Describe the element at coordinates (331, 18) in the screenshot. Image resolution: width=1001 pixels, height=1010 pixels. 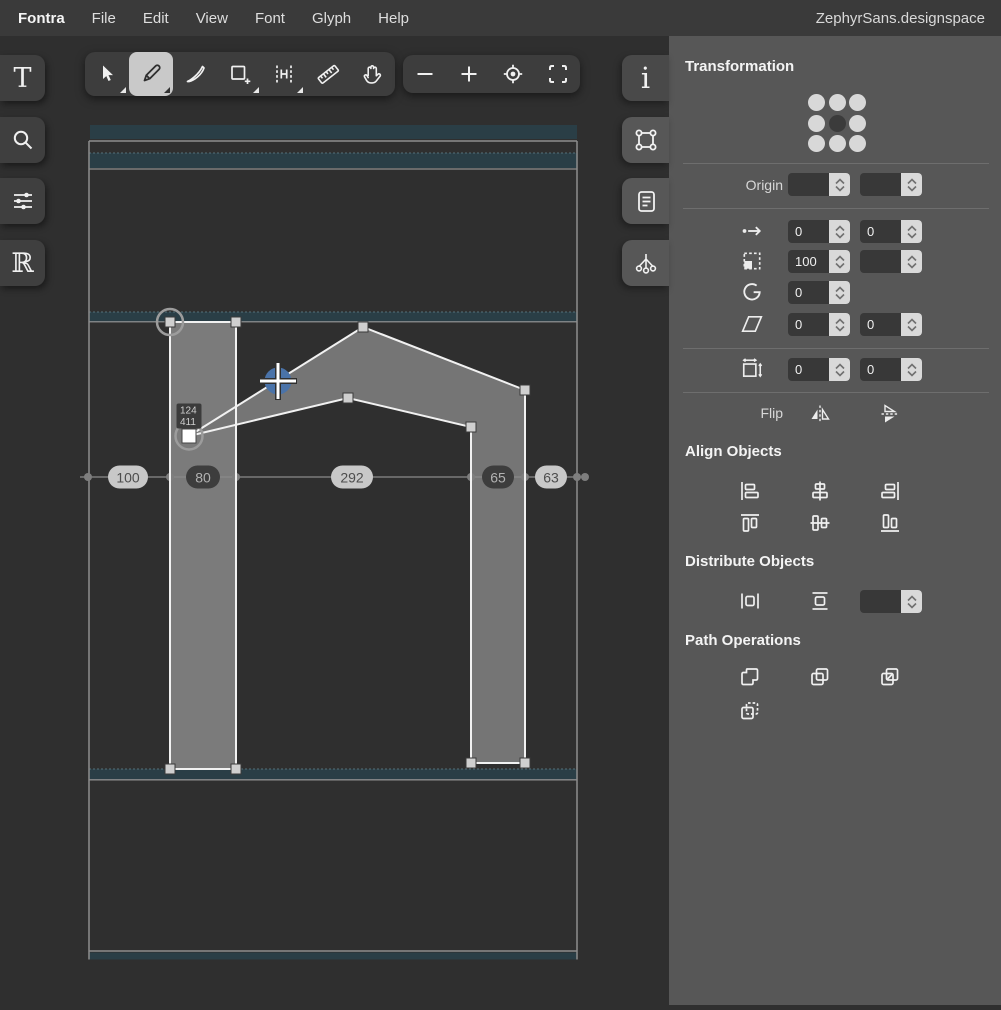
I see `menu-glyph: Glyph` at that location.